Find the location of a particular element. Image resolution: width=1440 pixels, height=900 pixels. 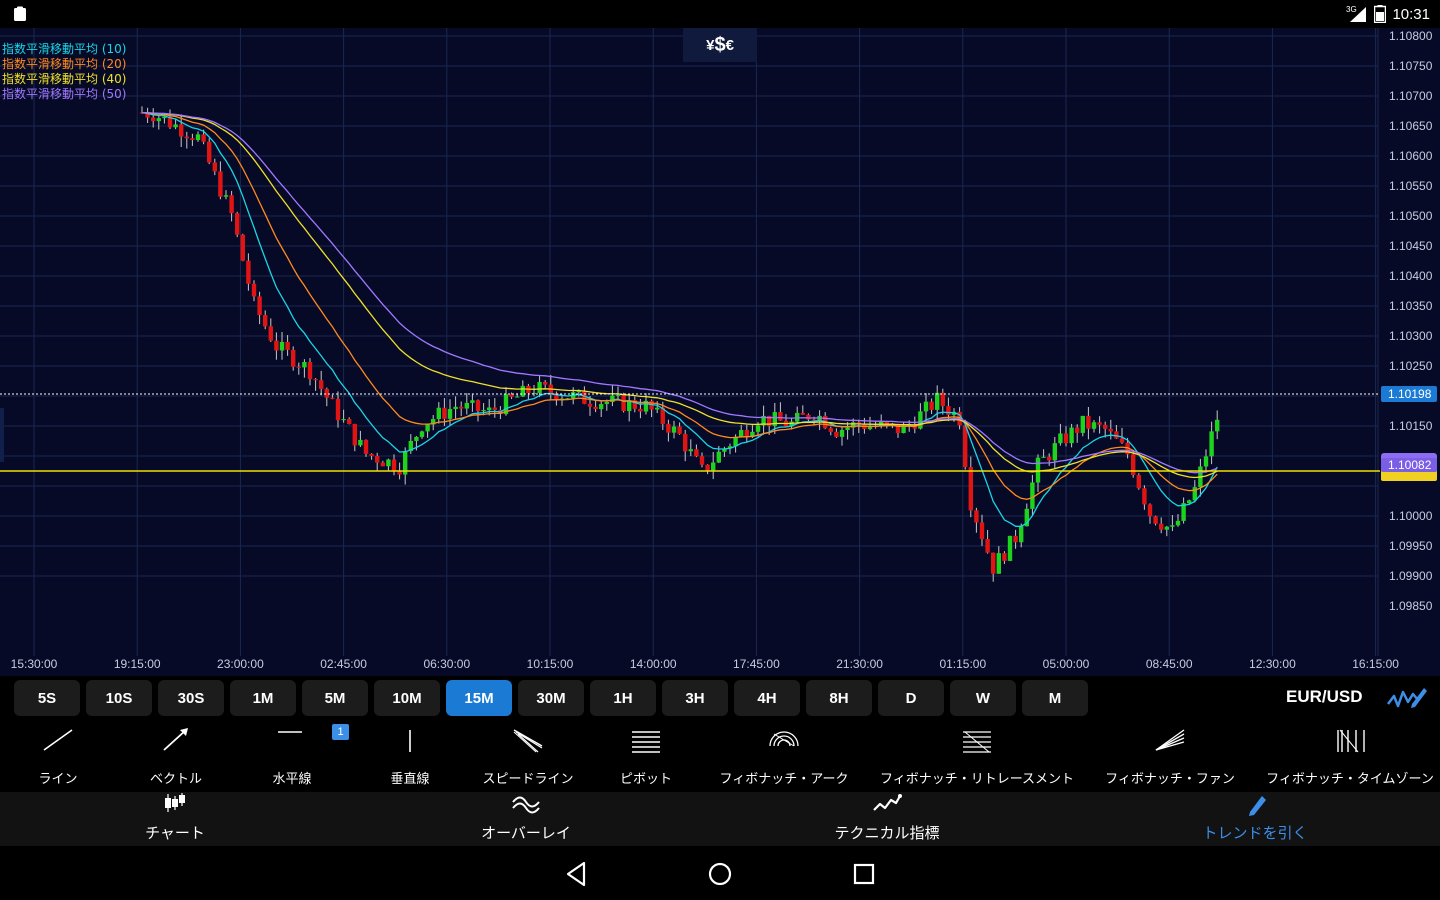

fibonacci-arc-icon is located at coordinates (784, 739).